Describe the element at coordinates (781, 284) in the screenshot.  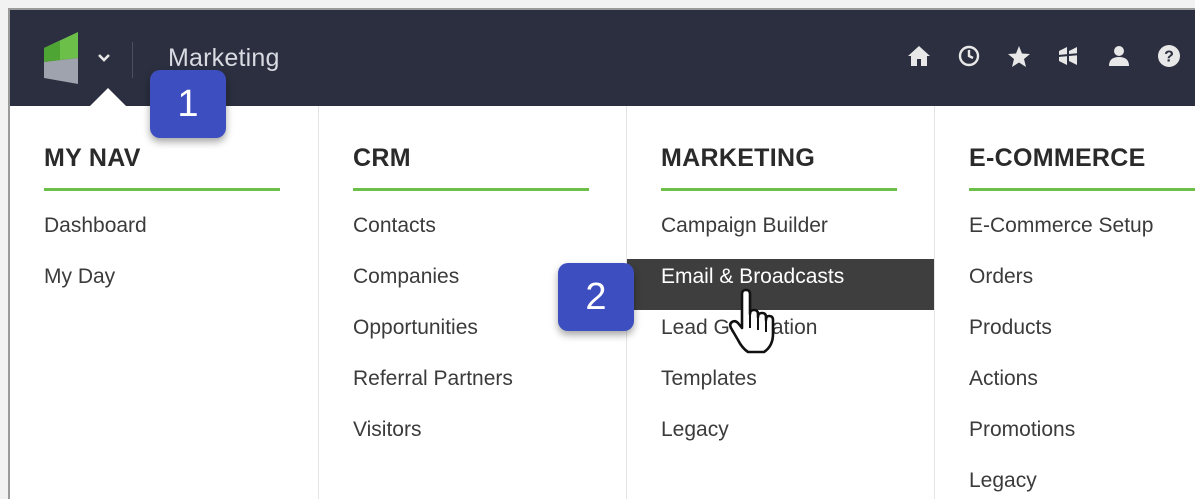
I see `menu-item-email-broadcasts: Email & Broadcasts` at that location.